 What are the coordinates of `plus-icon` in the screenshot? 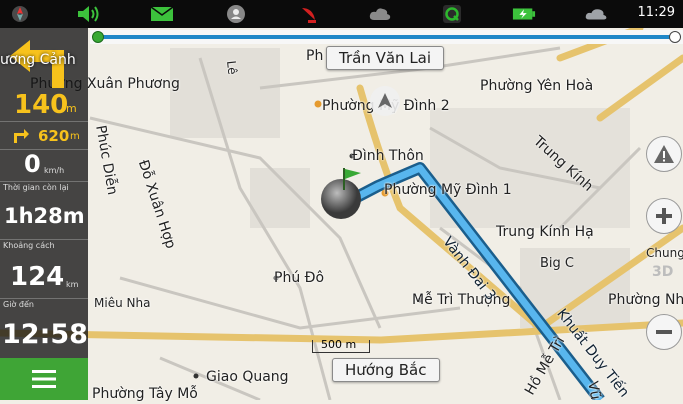 It's located at (664, 216).